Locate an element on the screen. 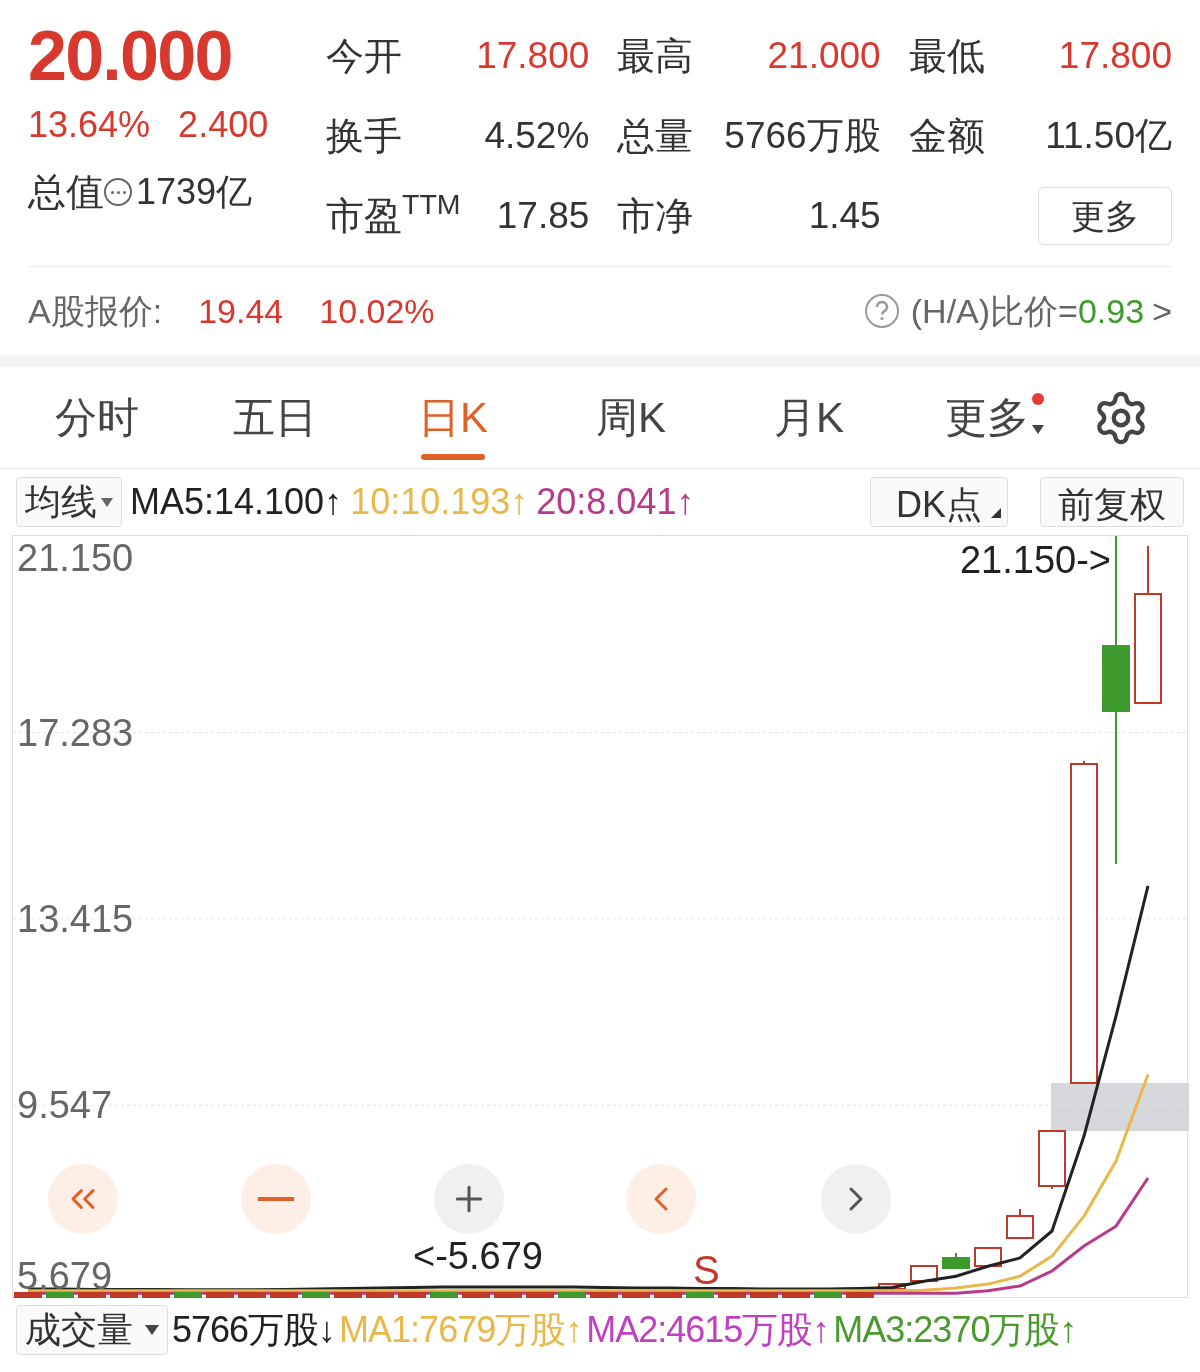 This screenshot has height=1372, width=1200. a-share-price: 19.44 is located at coordinates (241, 311).